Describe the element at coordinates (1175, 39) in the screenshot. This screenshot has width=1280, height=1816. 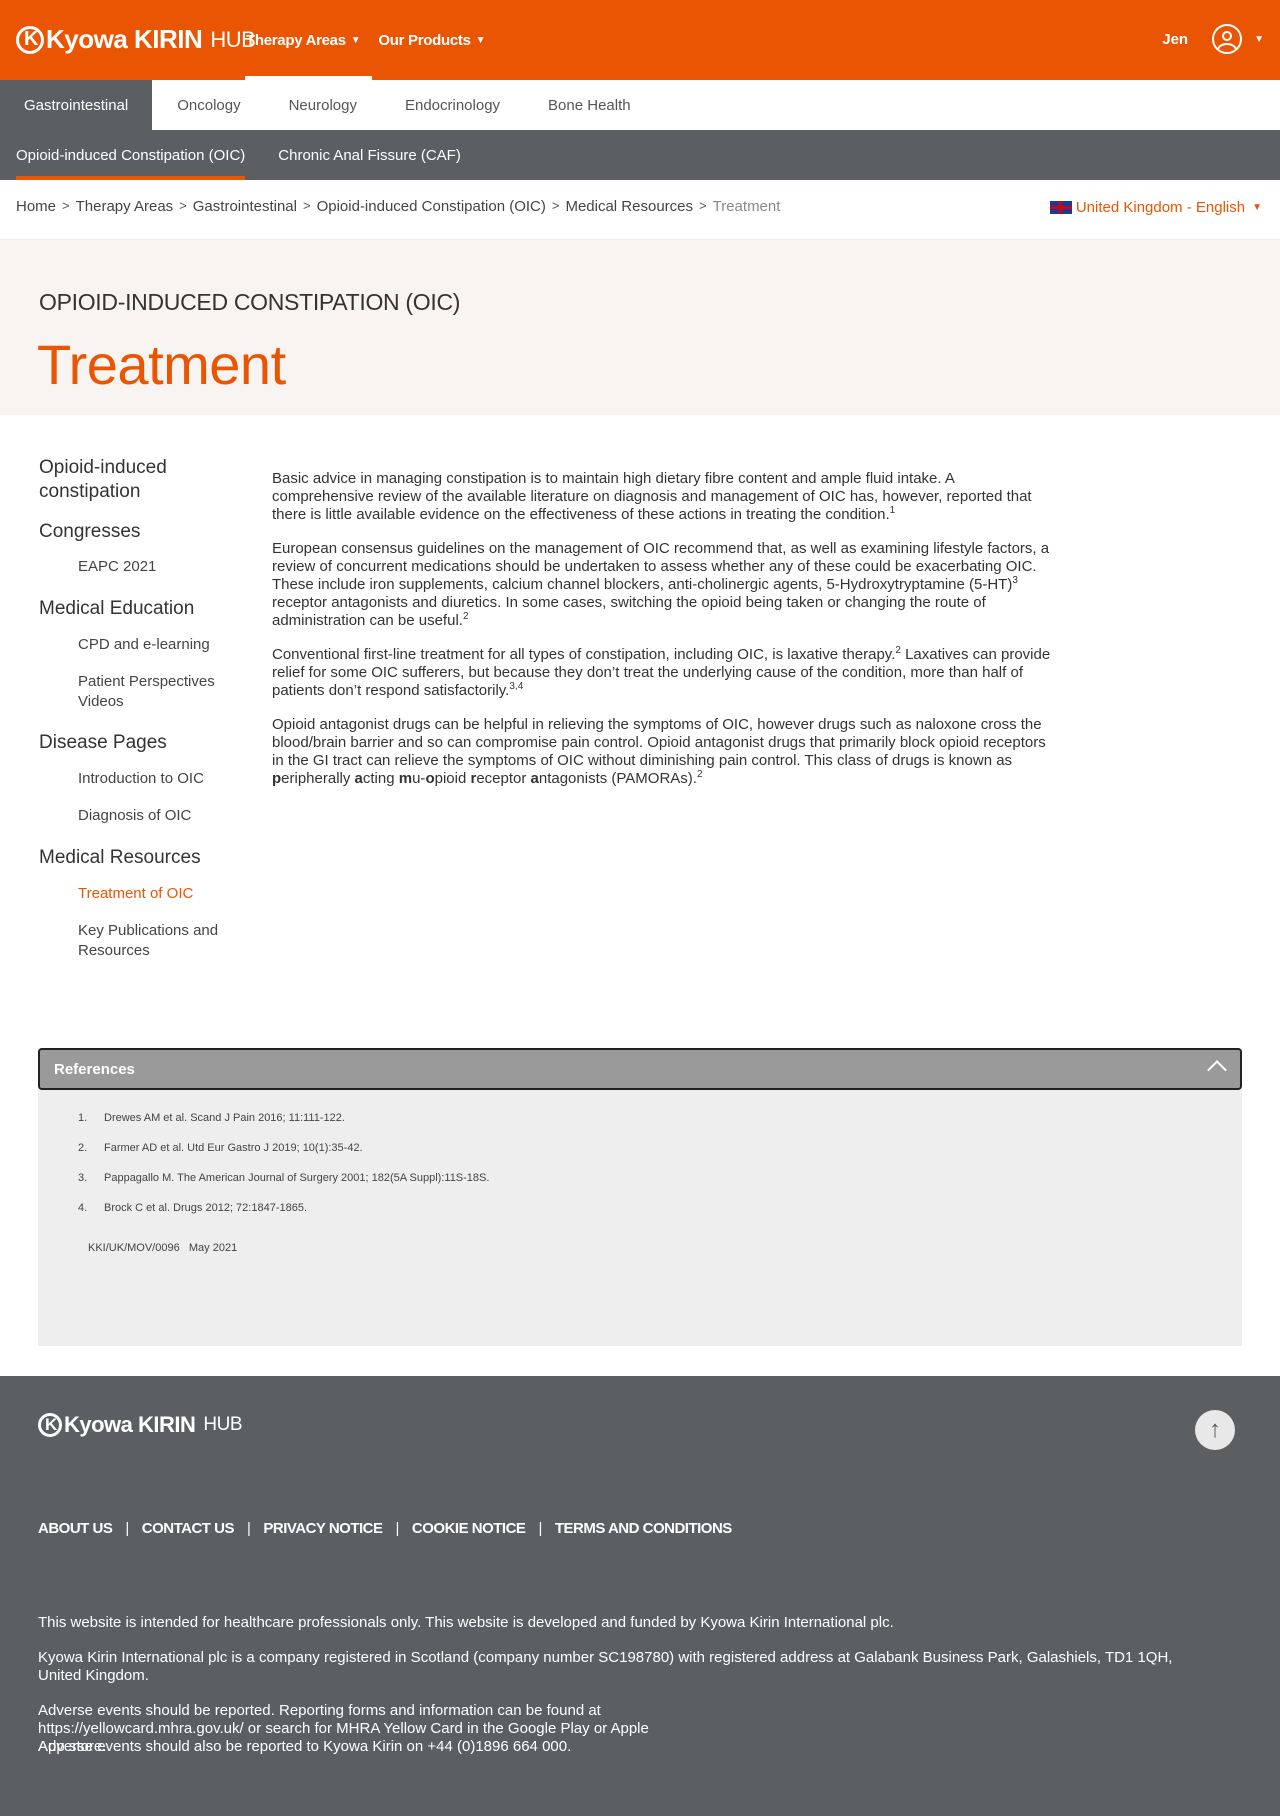
I see `user-name: Jen` at that location.